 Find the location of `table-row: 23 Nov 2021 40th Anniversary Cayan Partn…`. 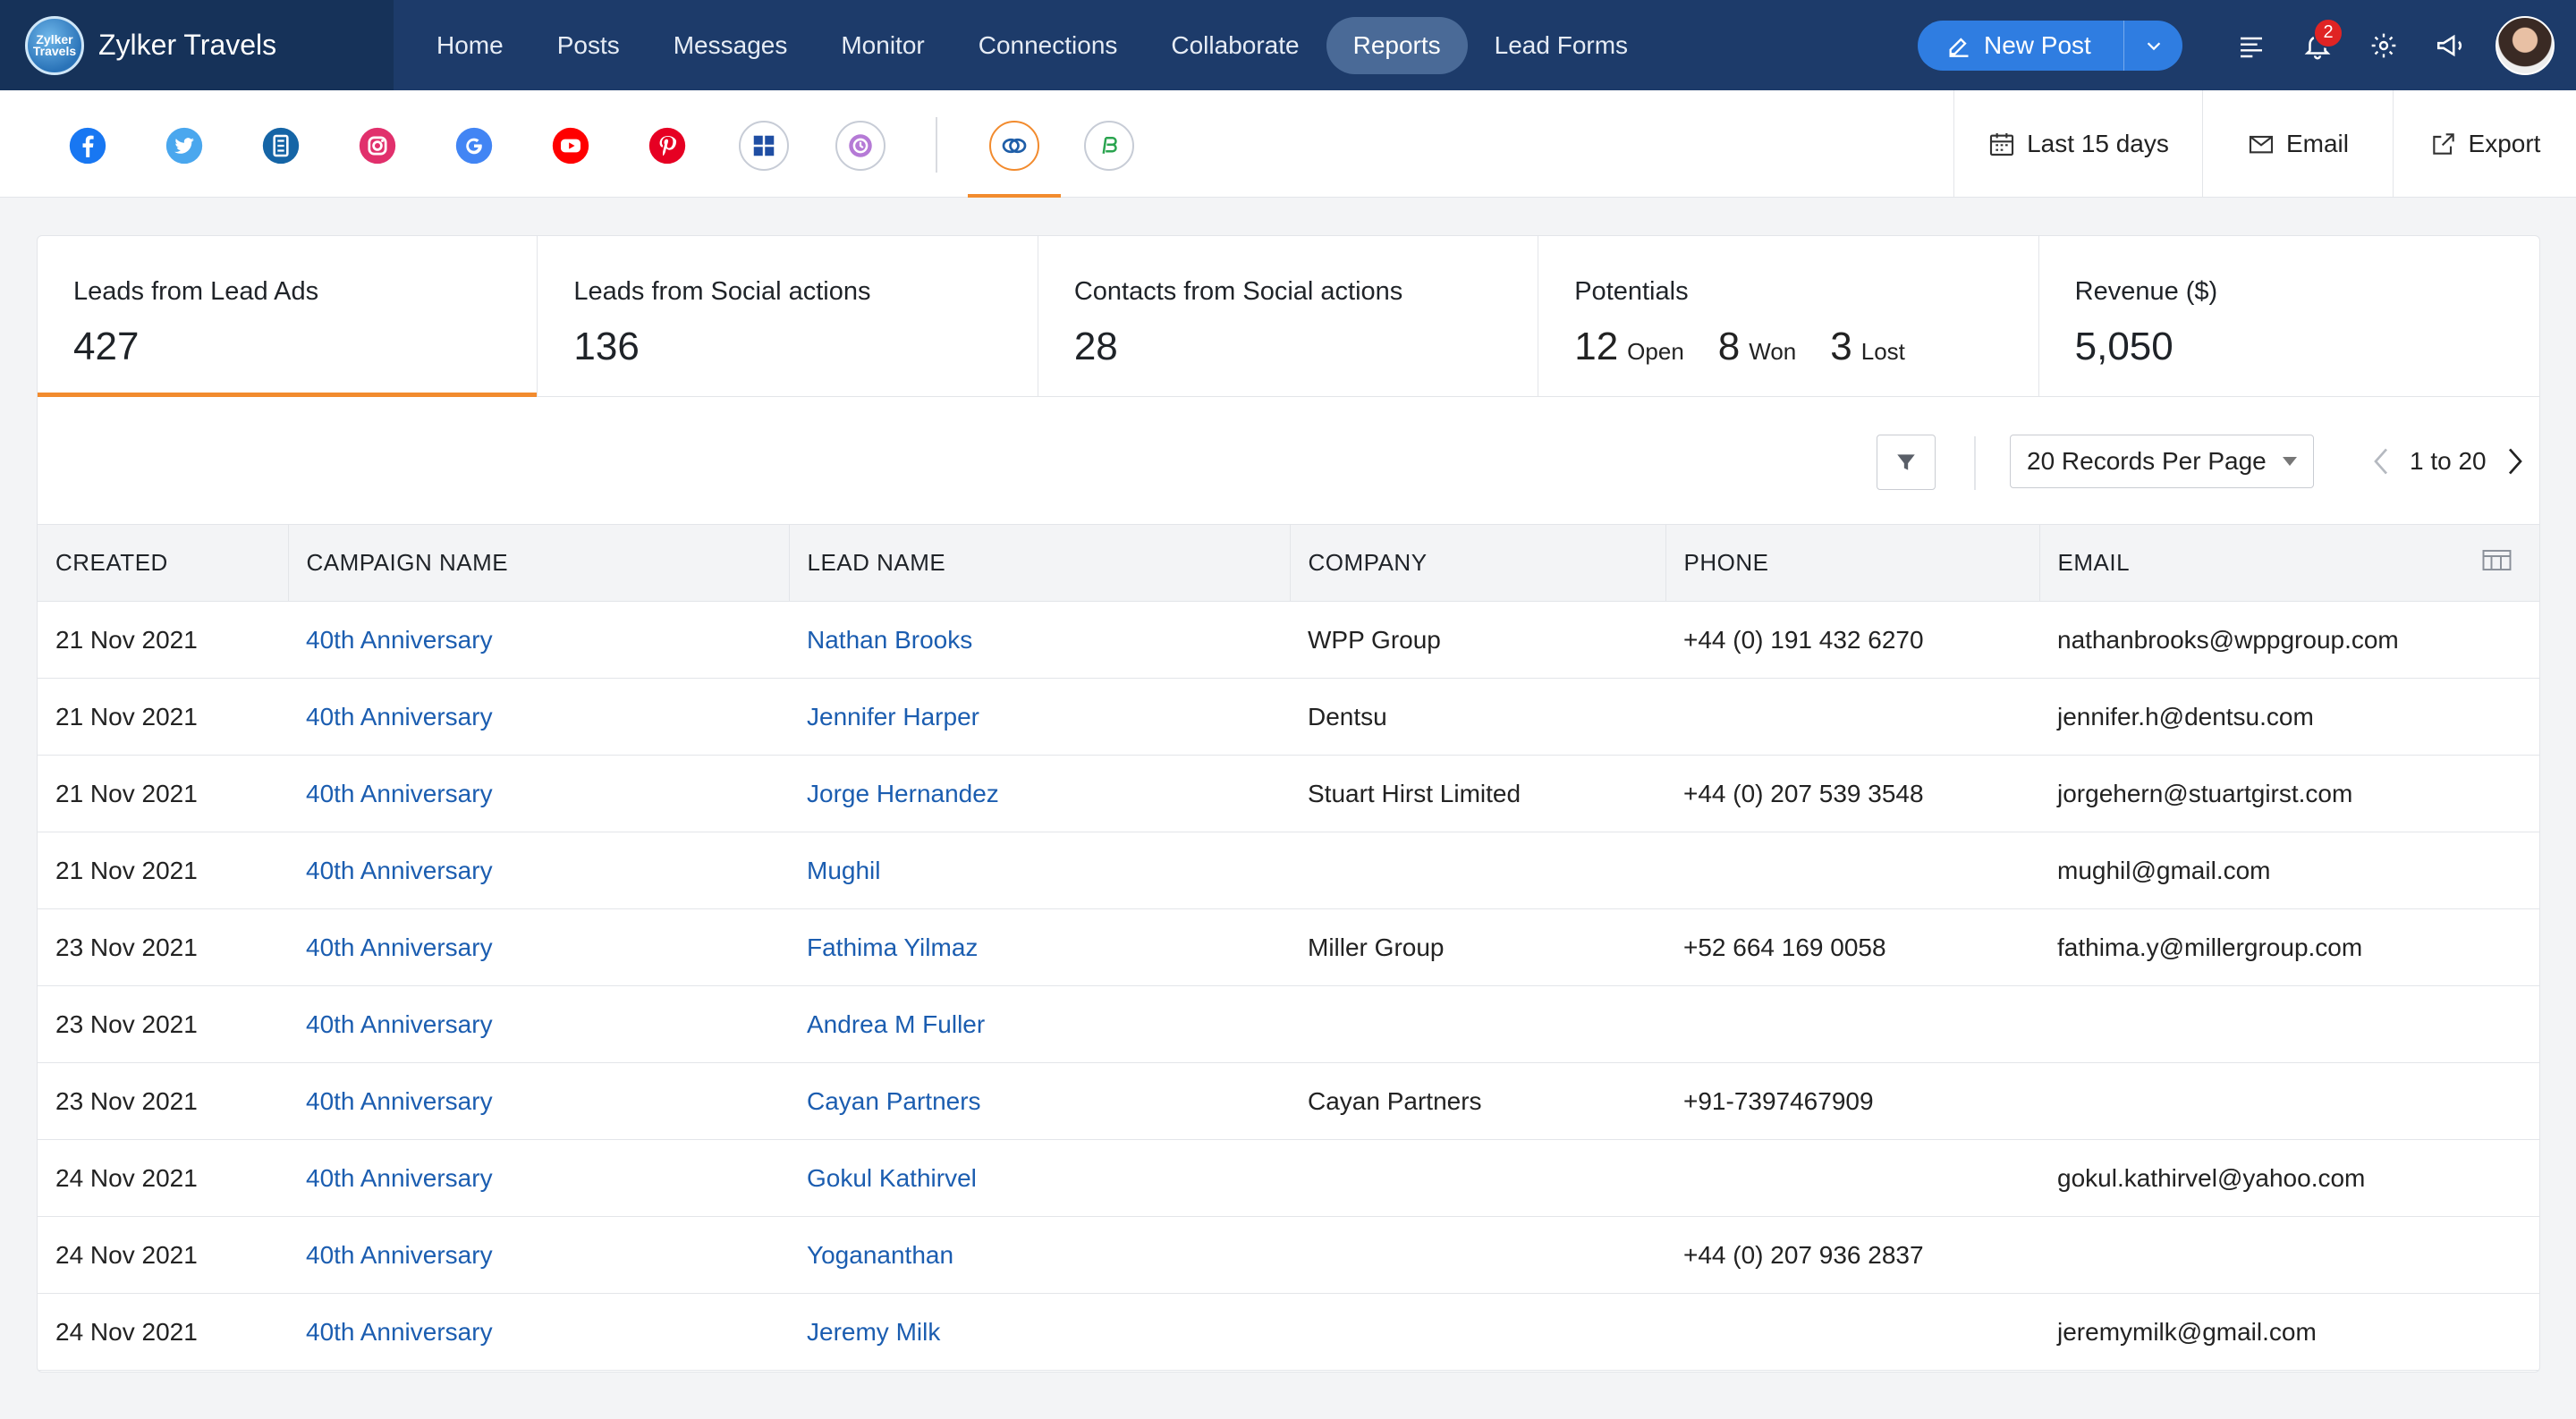

table-row: 23 Nov 2021 40th Anniversary Cayan Partn… is located at coordinates (1288, 1101).